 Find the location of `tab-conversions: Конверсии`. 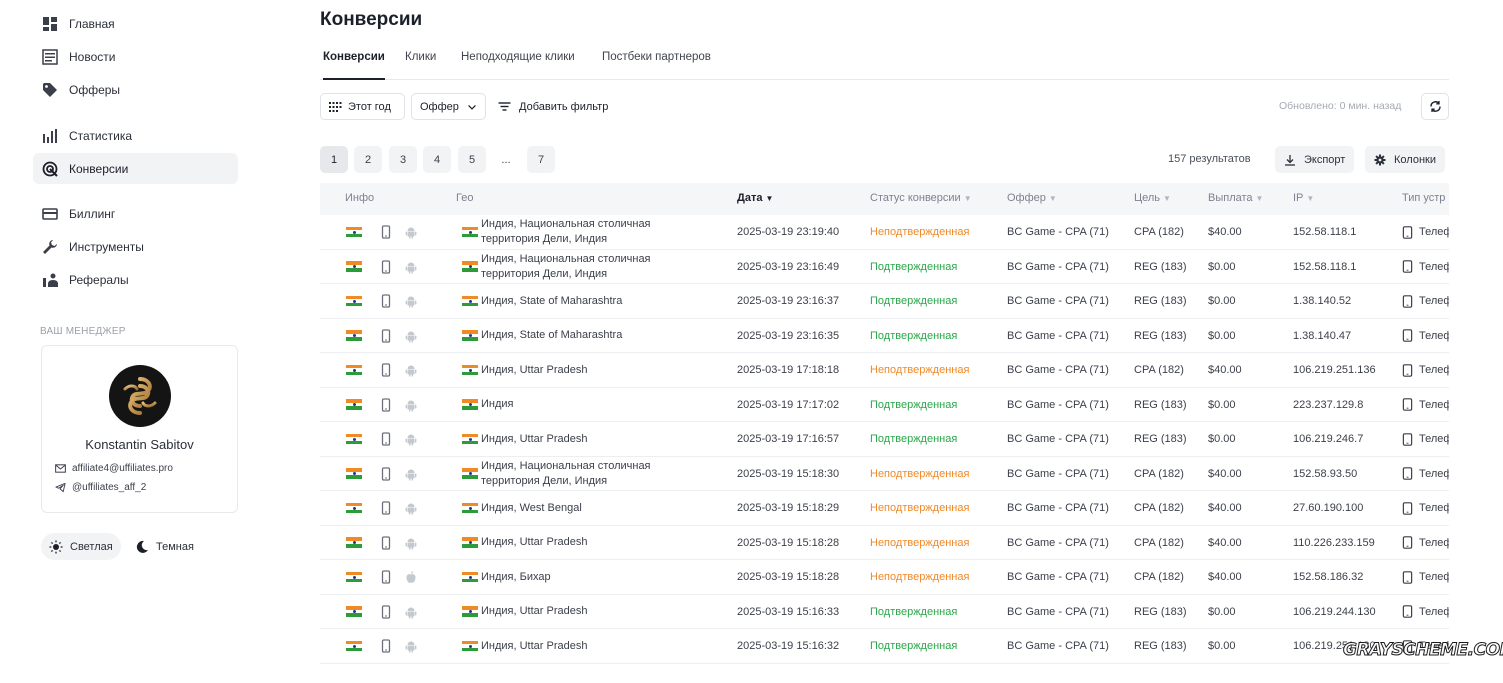

tab-conversions: Конверсии is located at coordinates (354, 62).